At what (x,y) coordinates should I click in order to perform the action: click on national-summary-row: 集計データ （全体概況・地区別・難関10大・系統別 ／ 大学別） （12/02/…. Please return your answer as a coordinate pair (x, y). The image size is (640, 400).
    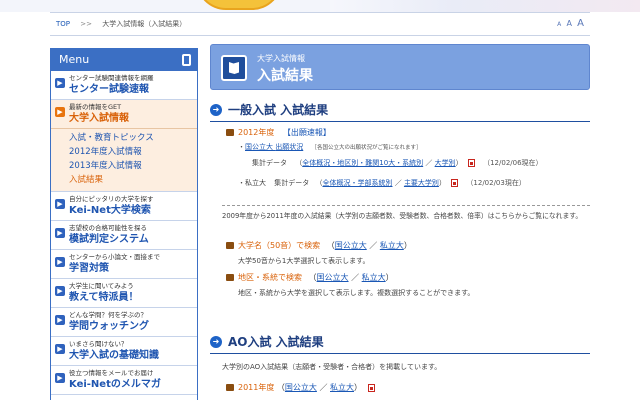
    Looking at the image, I should click on (397, 163).